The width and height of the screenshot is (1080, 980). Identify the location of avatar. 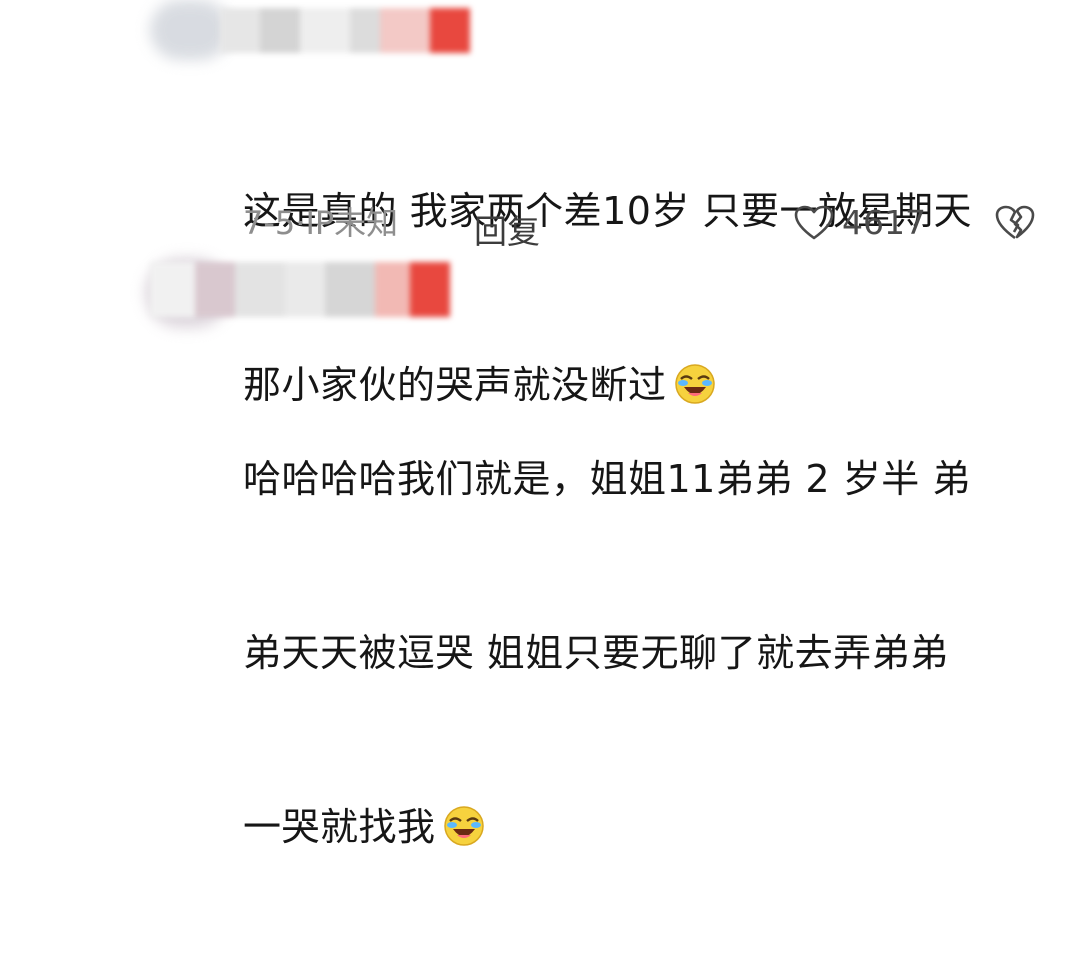
(190, 30).